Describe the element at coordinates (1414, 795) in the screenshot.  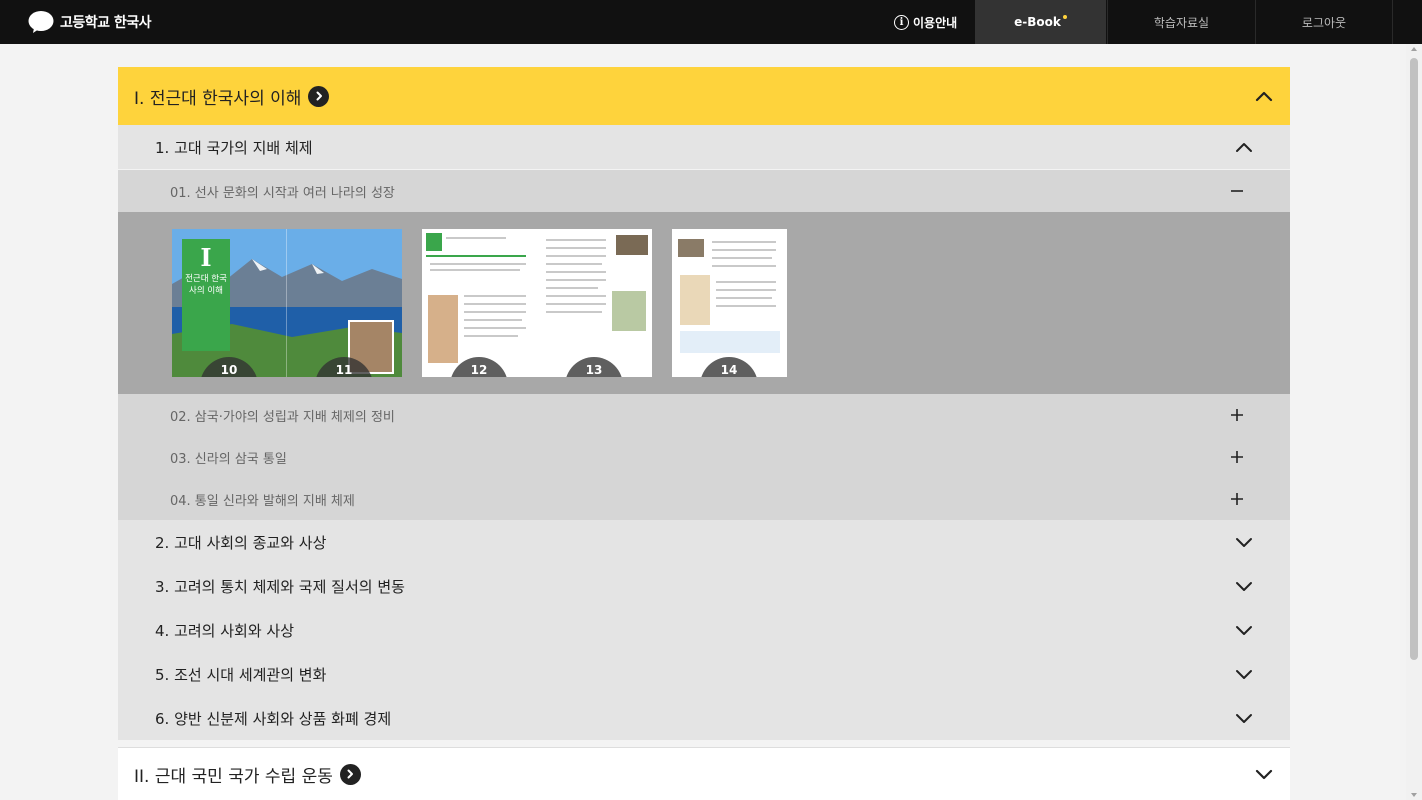
I see `scroll-down-arrow-icon` at that location.